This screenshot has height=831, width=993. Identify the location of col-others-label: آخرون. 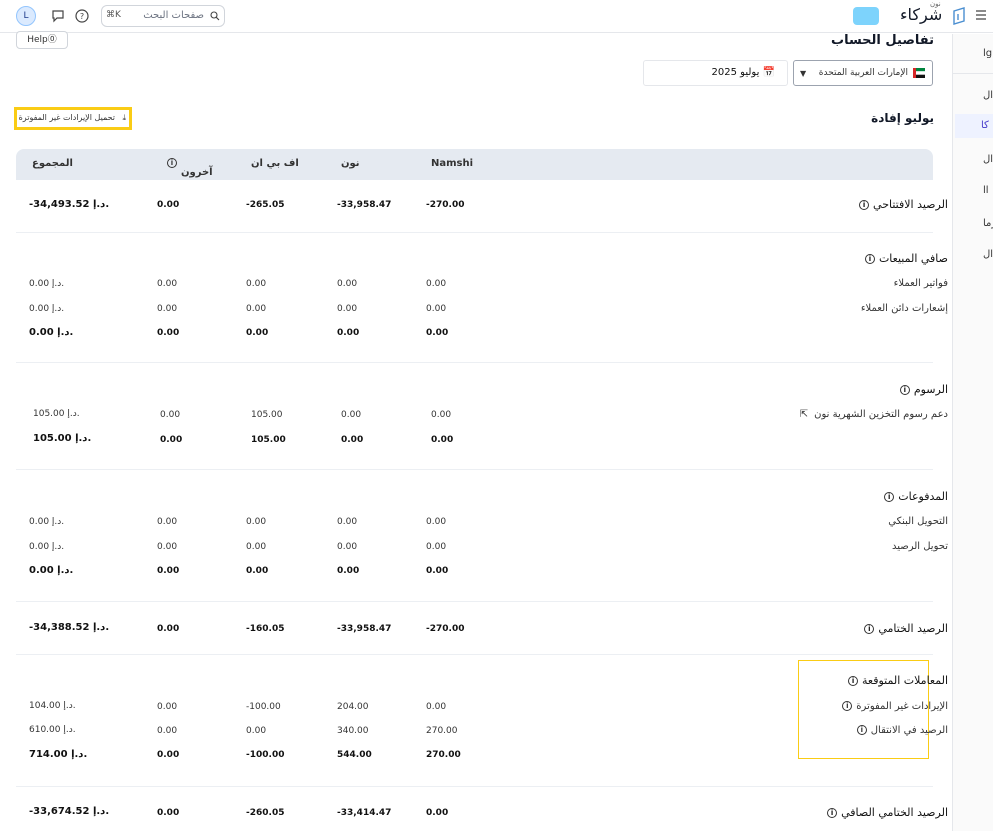
(197, 172).